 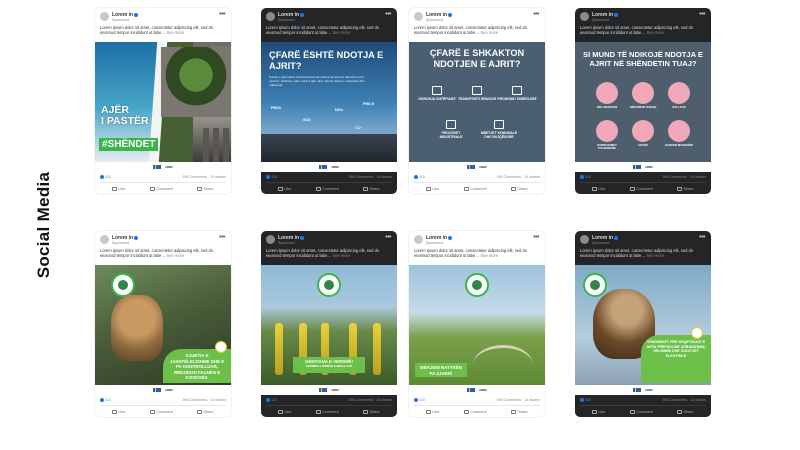 I want to click on paw-icon, so click(x=221, y=347).